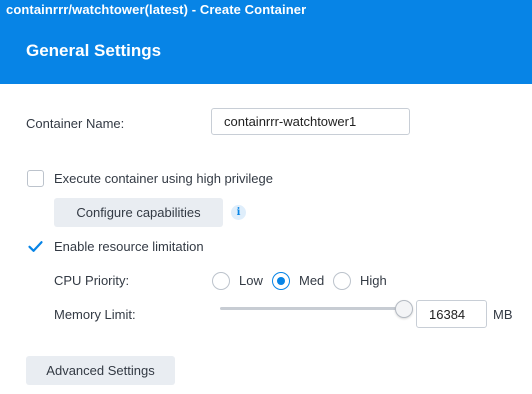  Describe the element at coordinates (75, 123) in the screenshot. I see `container-name-label: Container Name:` at that location.